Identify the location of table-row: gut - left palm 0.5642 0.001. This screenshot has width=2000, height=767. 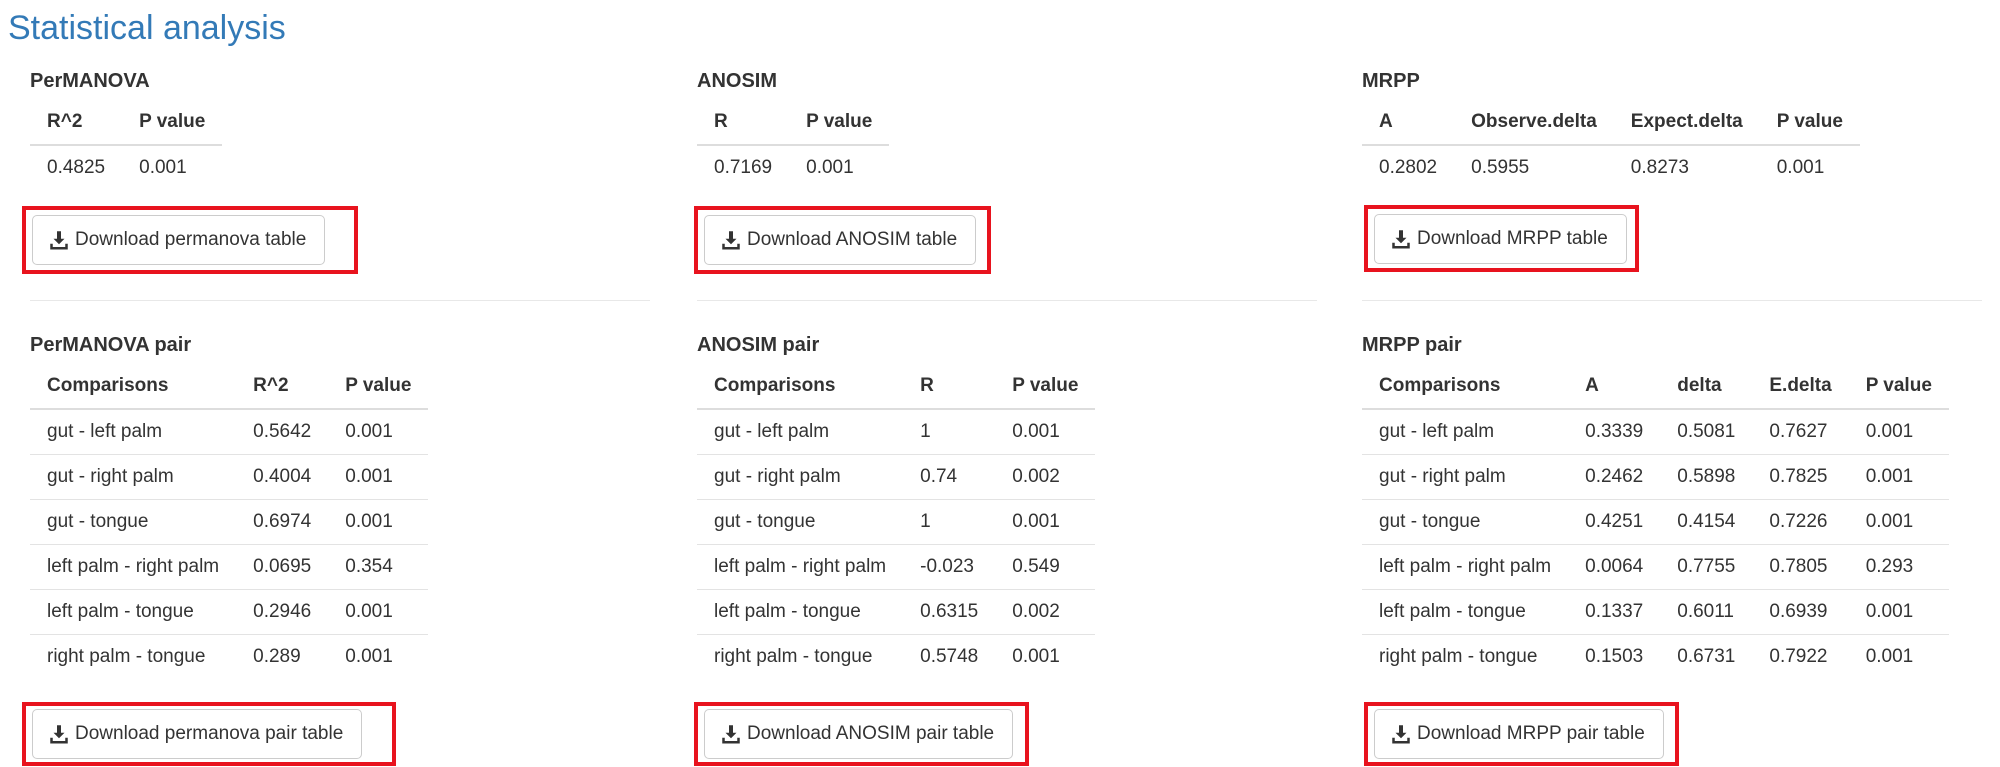
(229, 432).